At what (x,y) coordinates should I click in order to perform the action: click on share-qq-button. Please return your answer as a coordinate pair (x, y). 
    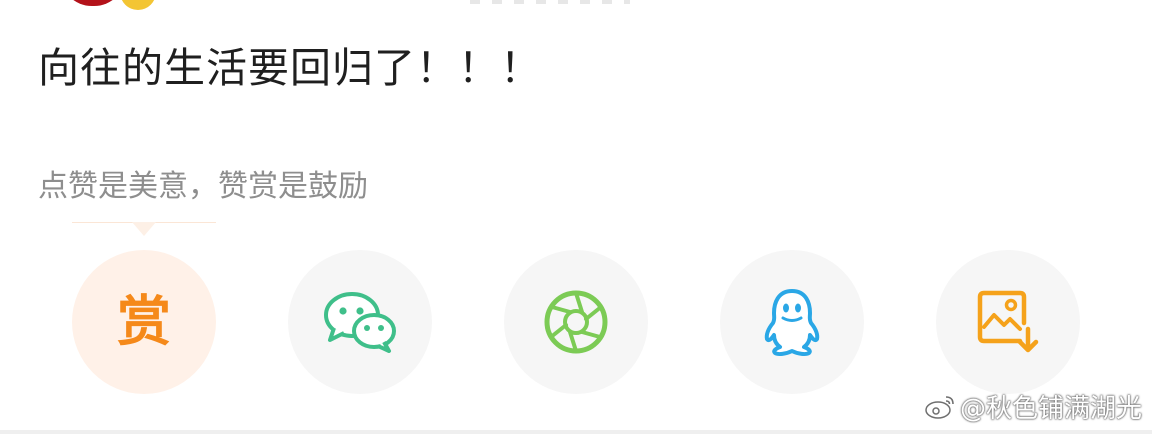
    Looking at the image, I should click on (792, 322).